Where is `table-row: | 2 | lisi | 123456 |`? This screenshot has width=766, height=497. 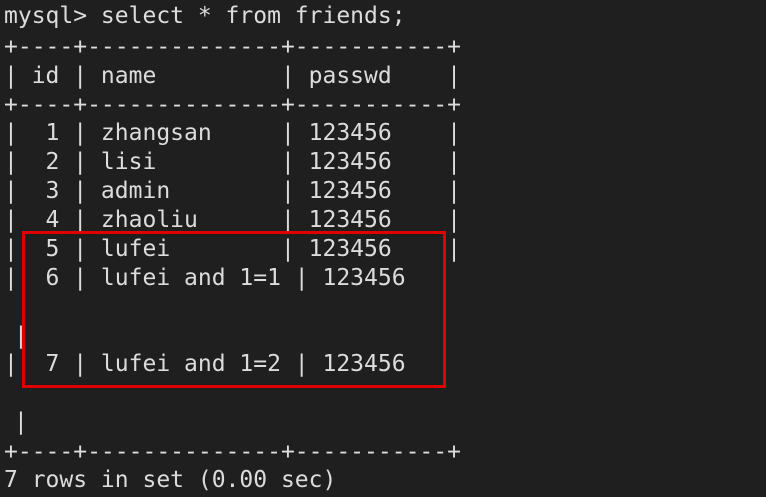
table-row: | 2 | lisi | 123456 | is located at coordinates (232, 162).